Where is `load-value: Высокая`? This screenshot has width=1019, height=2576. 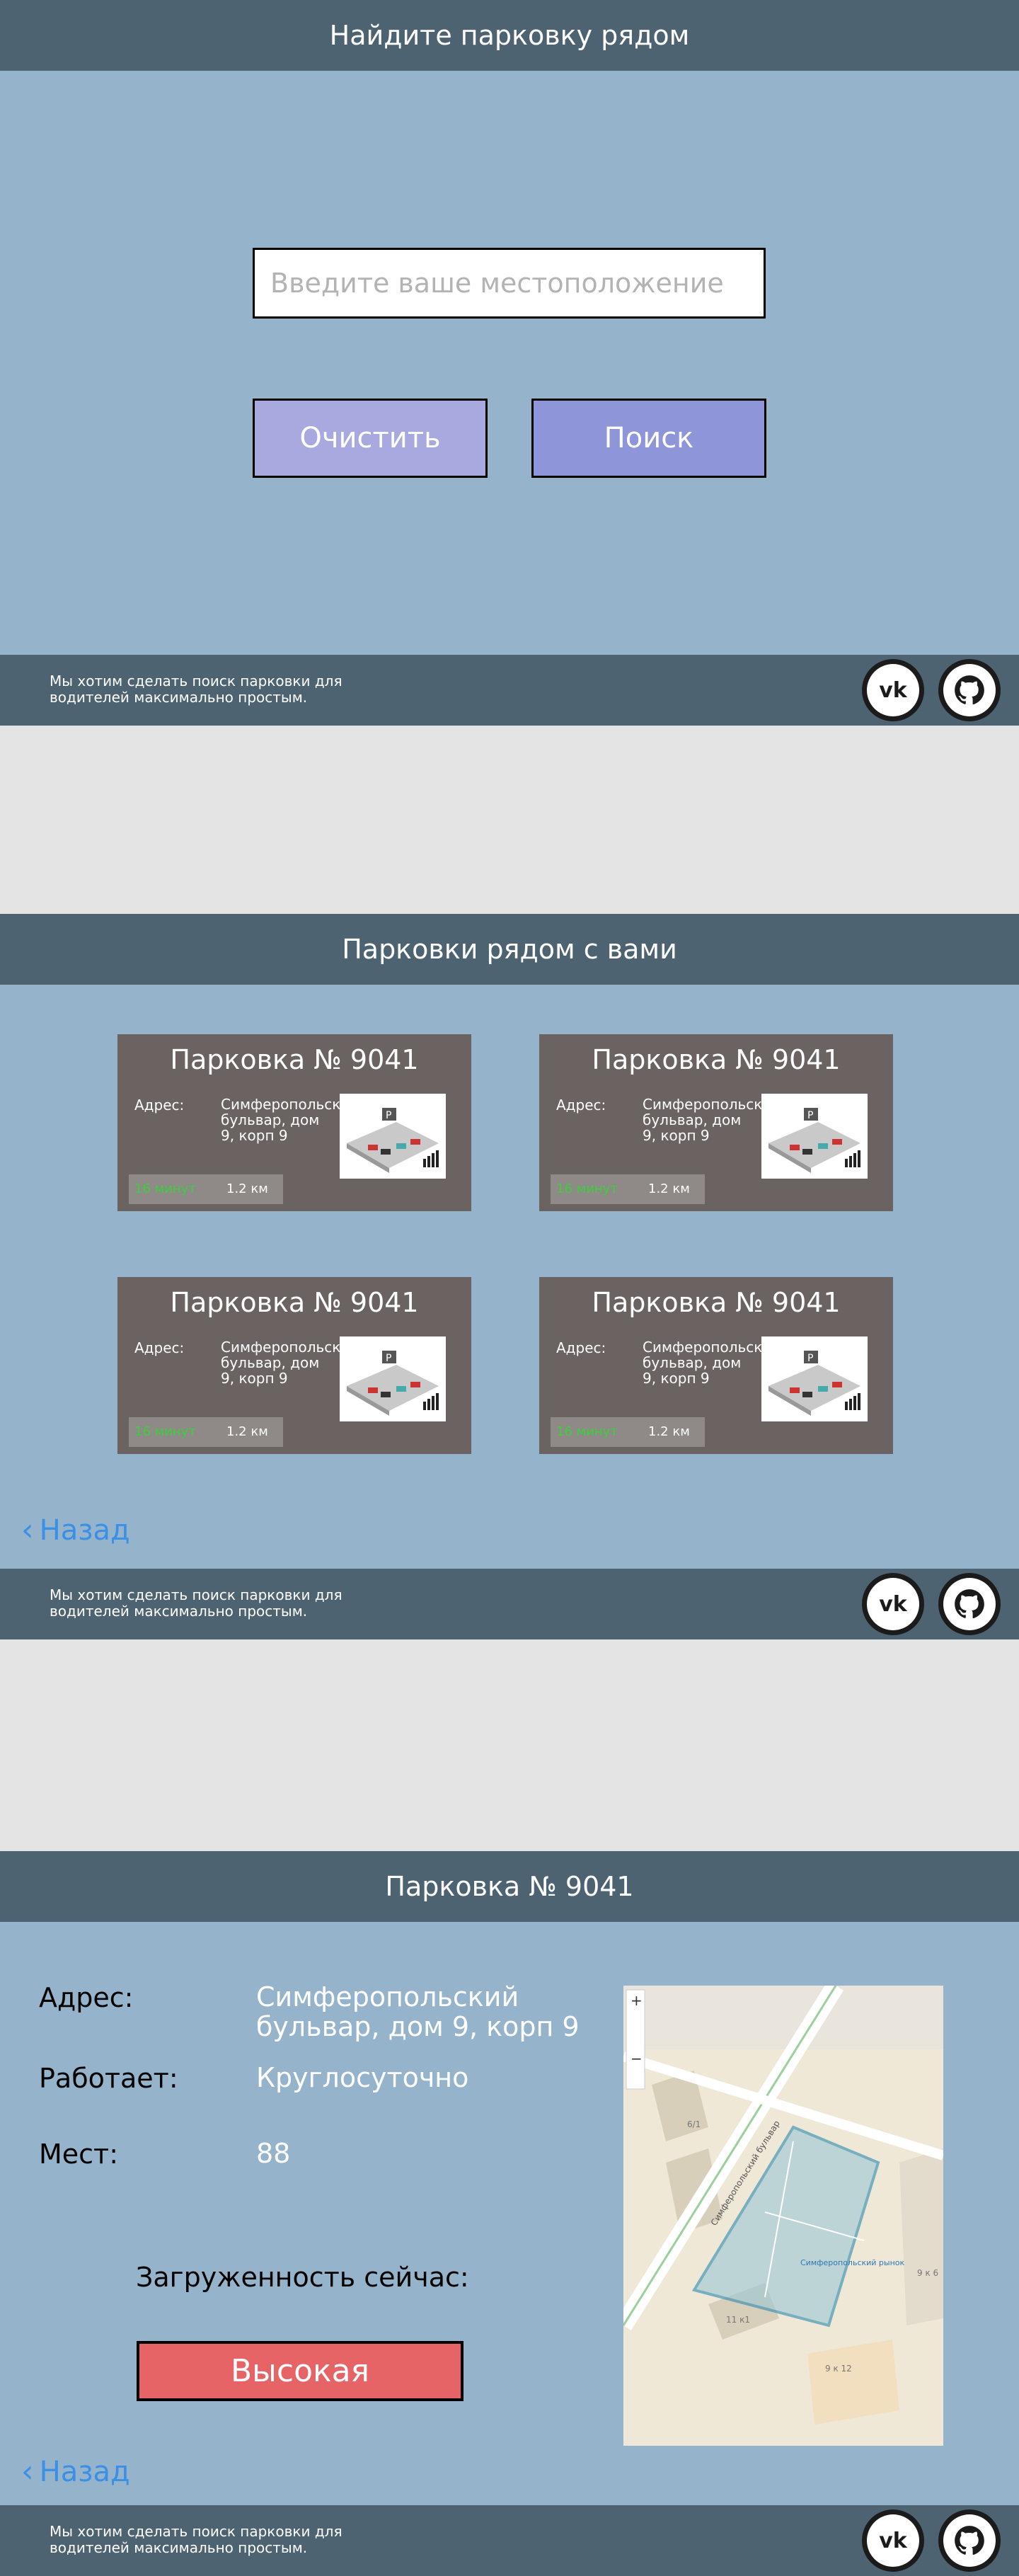 load-value: Высокая is located at coordinates (300, 2371).